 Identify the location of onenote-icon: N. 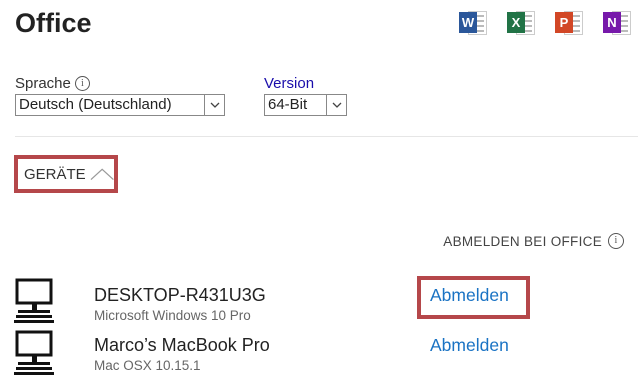
(617, 22).